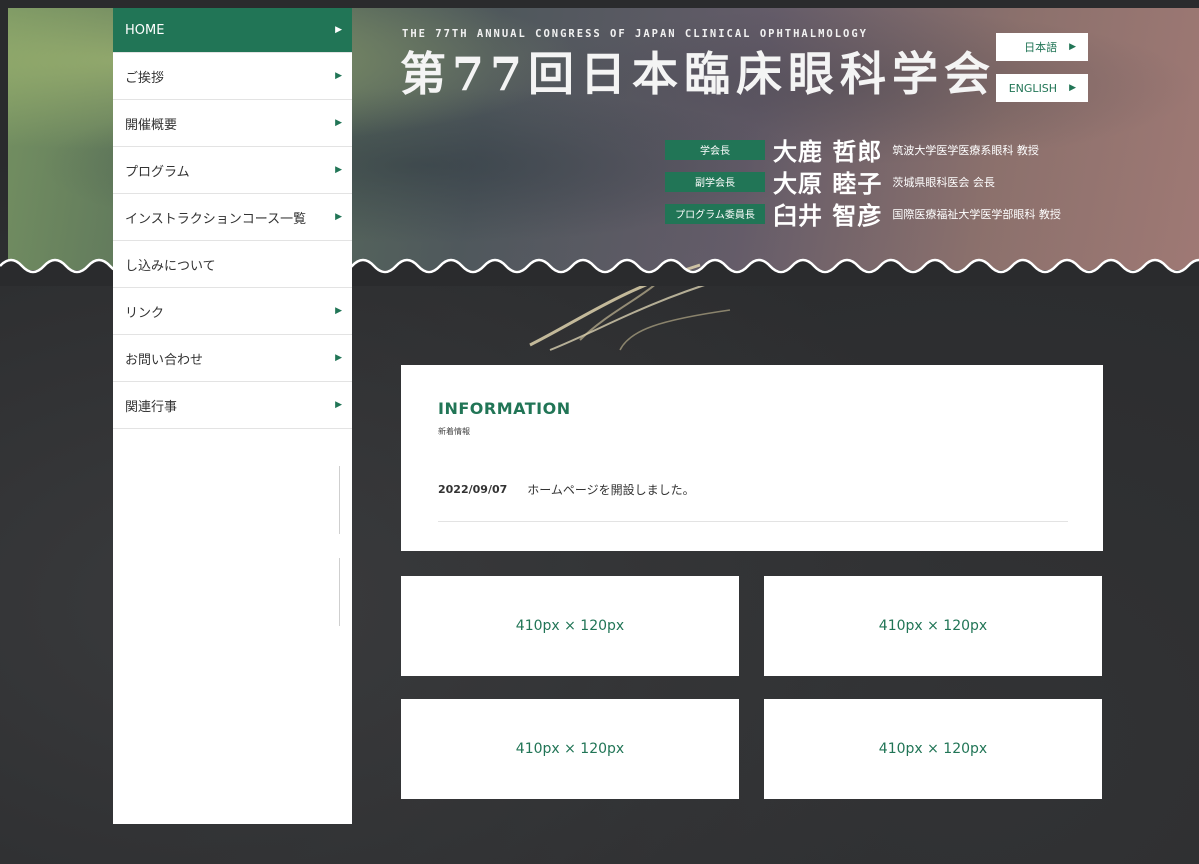 Image resolution: width=1199 pixels, height=864 pixels. I want to click on language-button-label: 日本語, so click(1041, 47).